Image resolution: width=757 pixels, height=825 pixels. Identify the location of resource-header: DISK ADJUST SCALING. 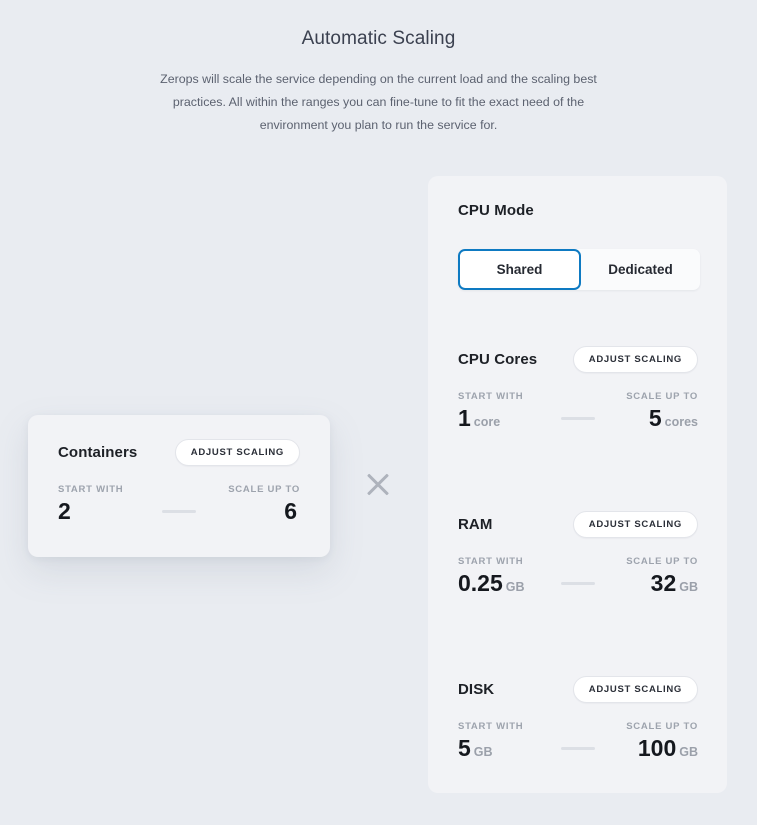
(578, 689).